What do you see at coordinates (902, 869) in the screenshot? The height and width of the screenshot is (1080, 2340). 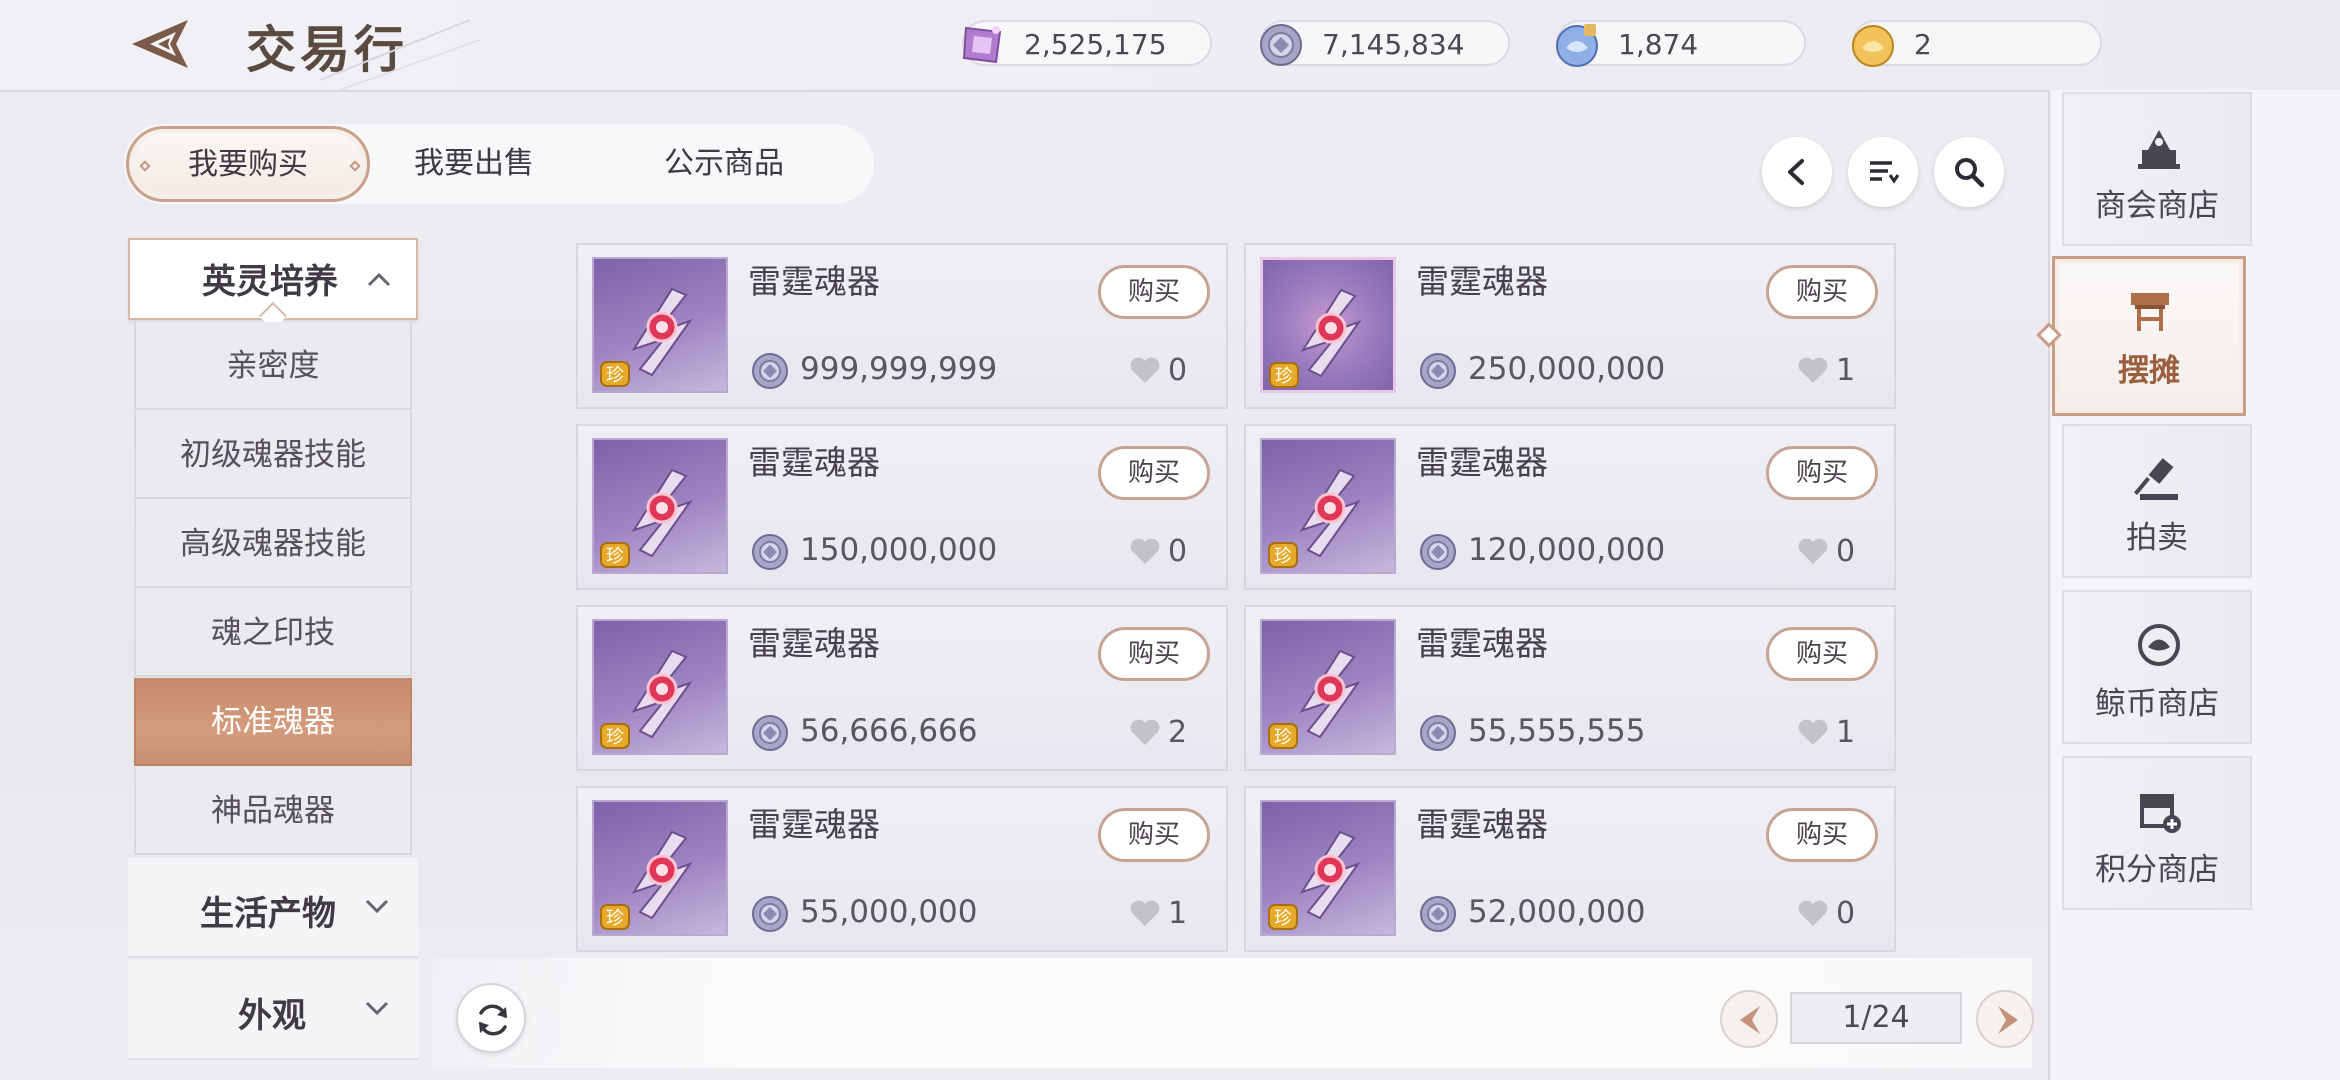 I see `listing-card: 珍 雷霆魂器 购买 55,000,000 1` at bounding box center [902, 869].